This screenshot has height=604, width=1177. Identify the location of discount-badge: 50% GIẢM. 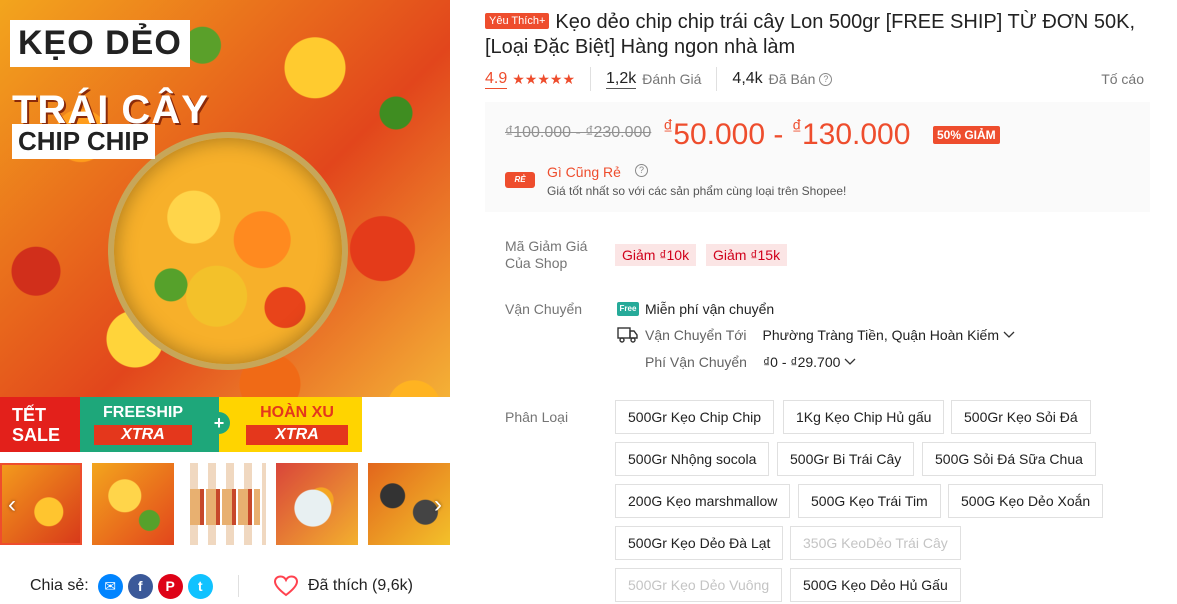
(966, 135).